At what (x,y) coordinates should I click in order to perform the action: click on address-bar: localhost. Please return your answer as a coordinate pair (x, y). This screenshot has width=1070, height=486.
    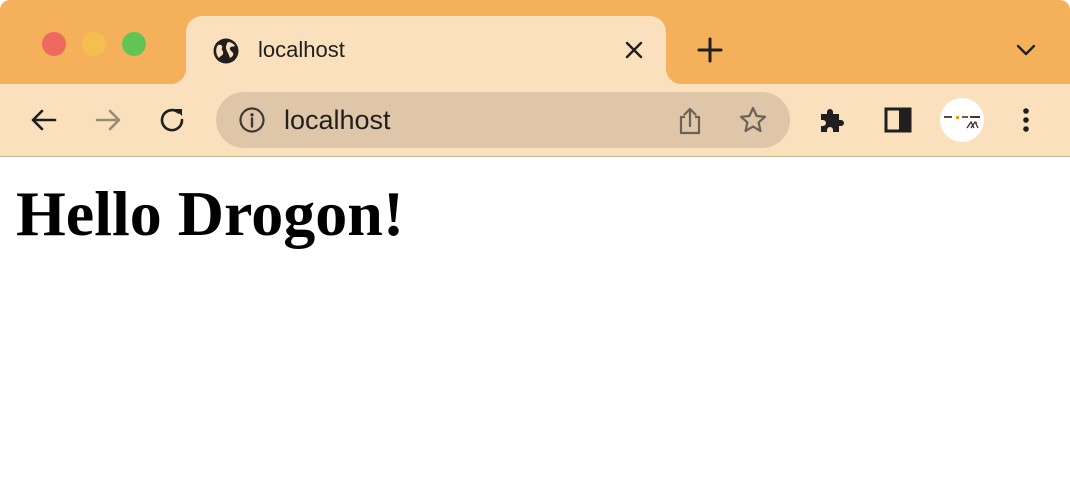
    Looking at the image, I should click on (503, 120).